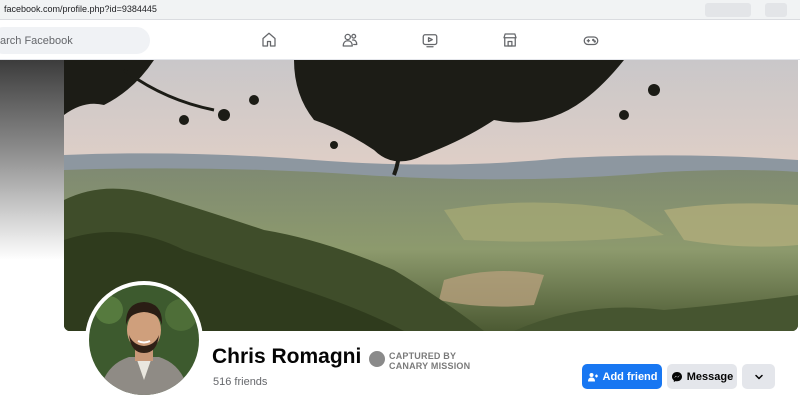 The width and height of the screenshot is (800, 409). I want to click on friends-icon, so click(350, 40).